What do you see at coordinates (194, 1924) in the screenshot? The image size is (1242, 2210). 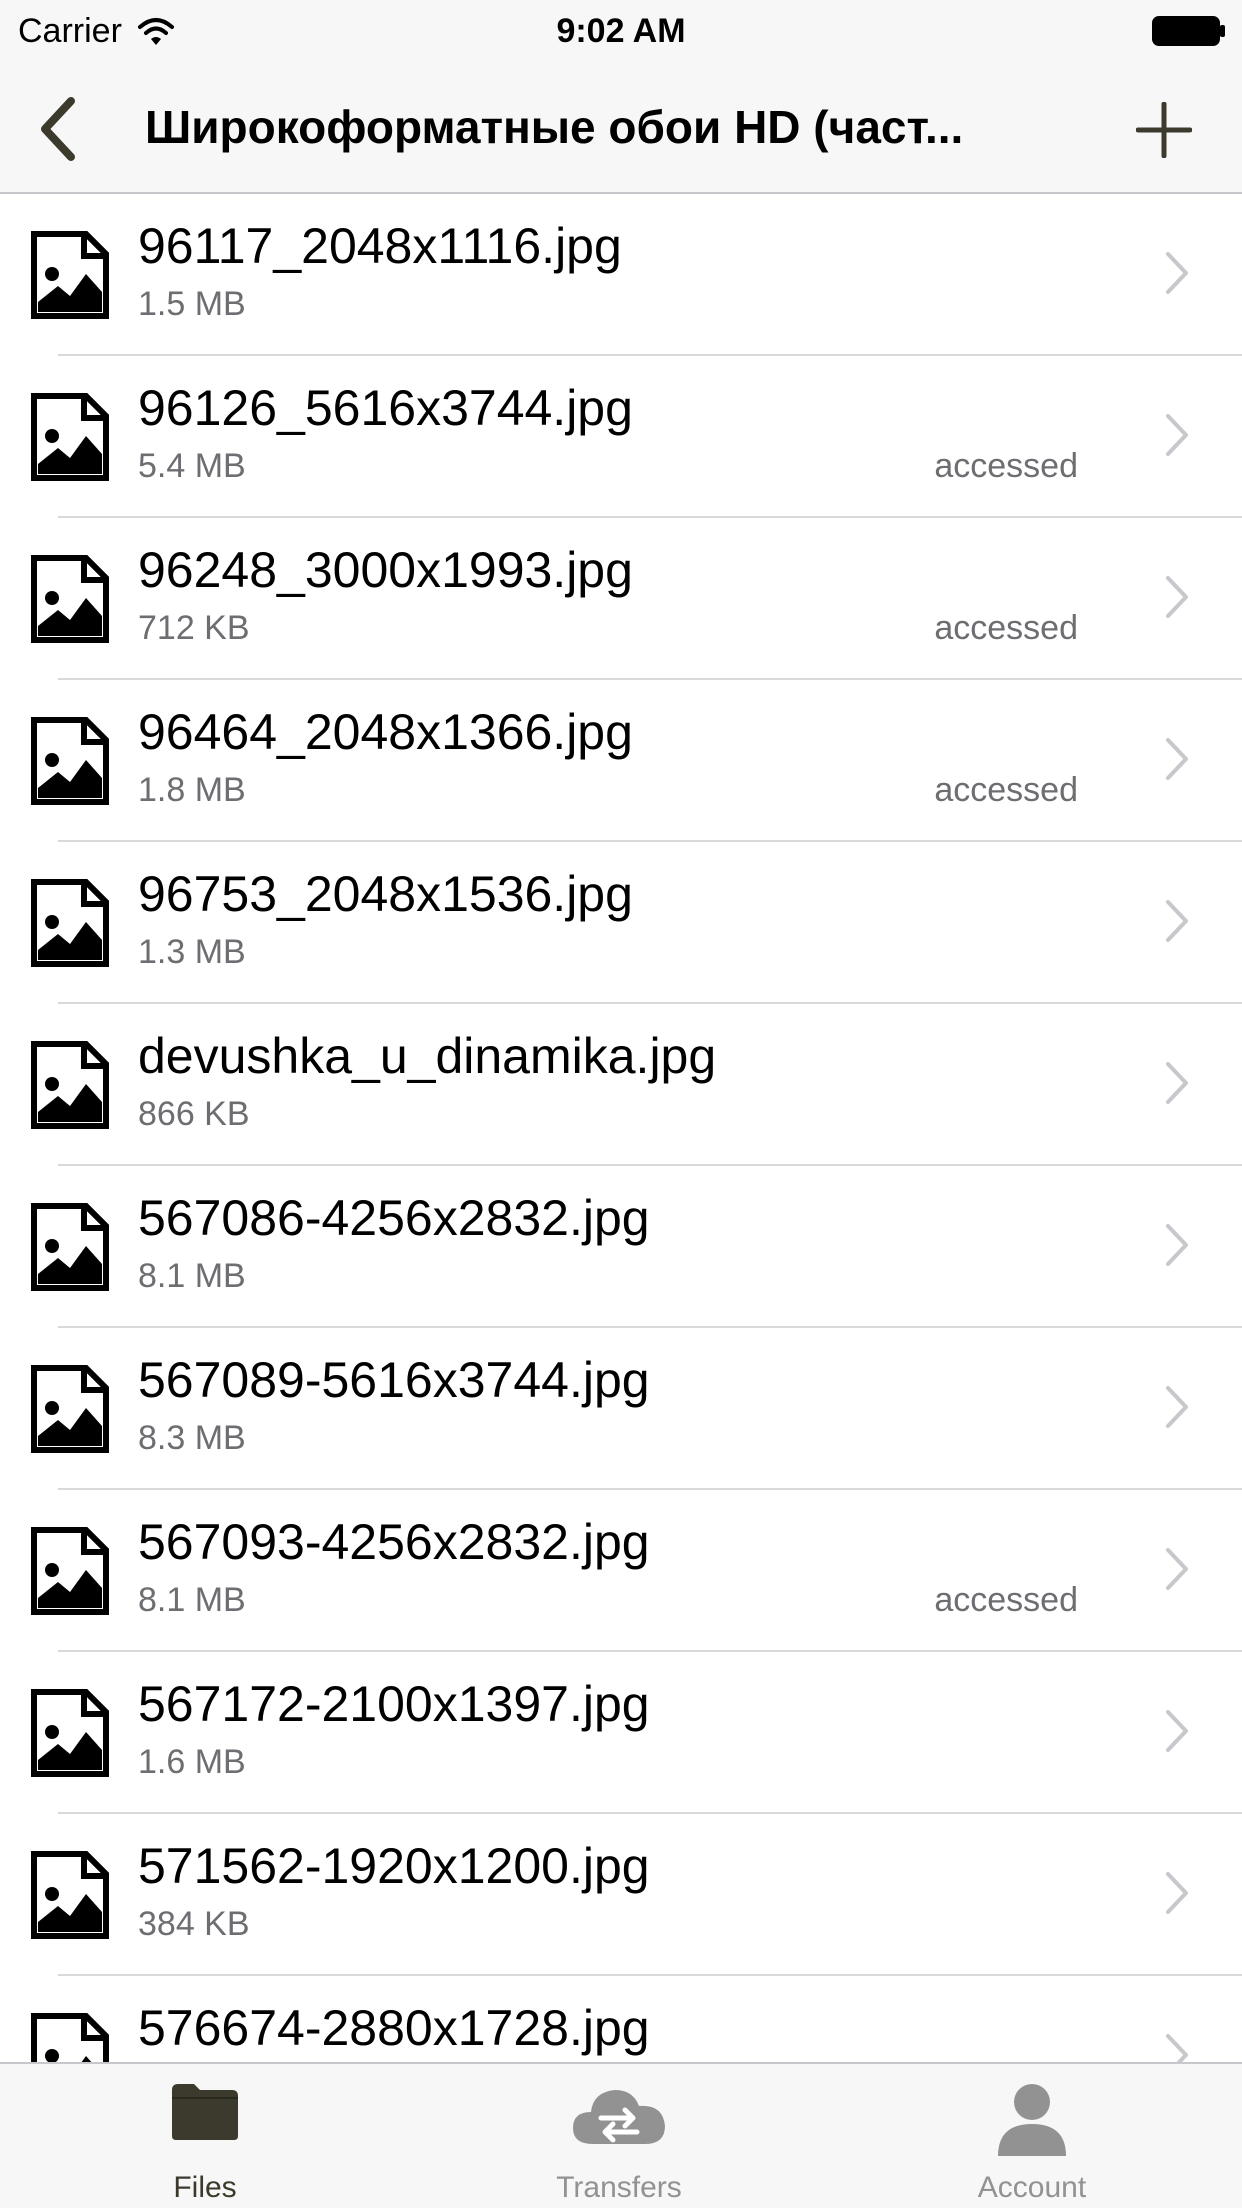 I see `file-size: 384 KB` at bounding box center [194, 1924].